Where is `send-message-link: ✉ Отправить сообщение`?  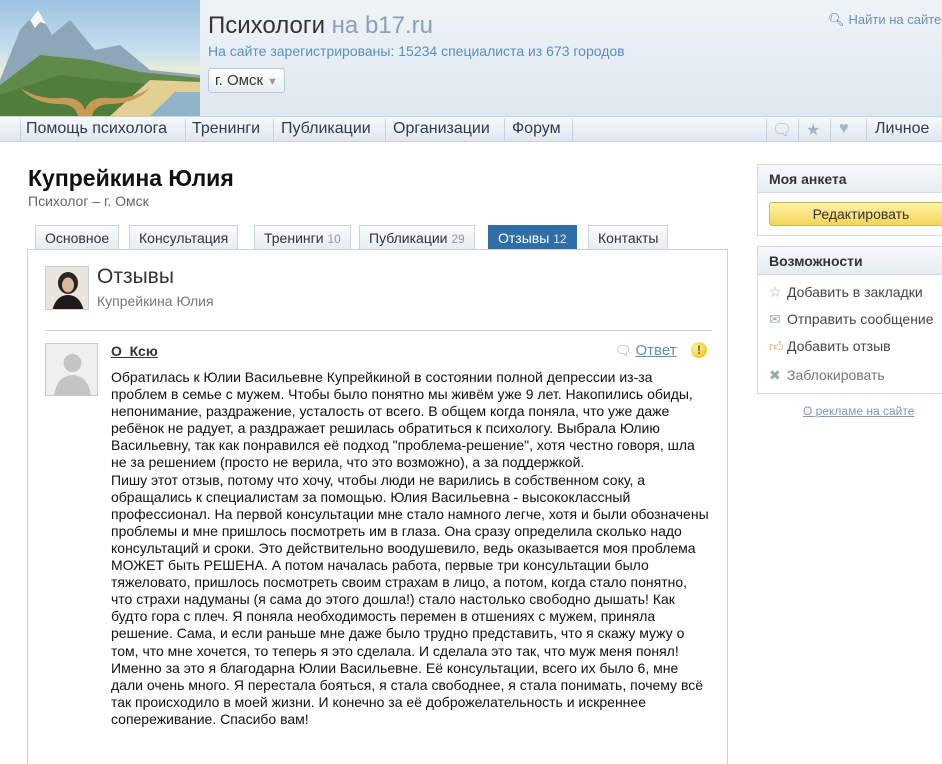
send-message-link: ✉ Отправить сообщение is located at coordinates (851, 319).